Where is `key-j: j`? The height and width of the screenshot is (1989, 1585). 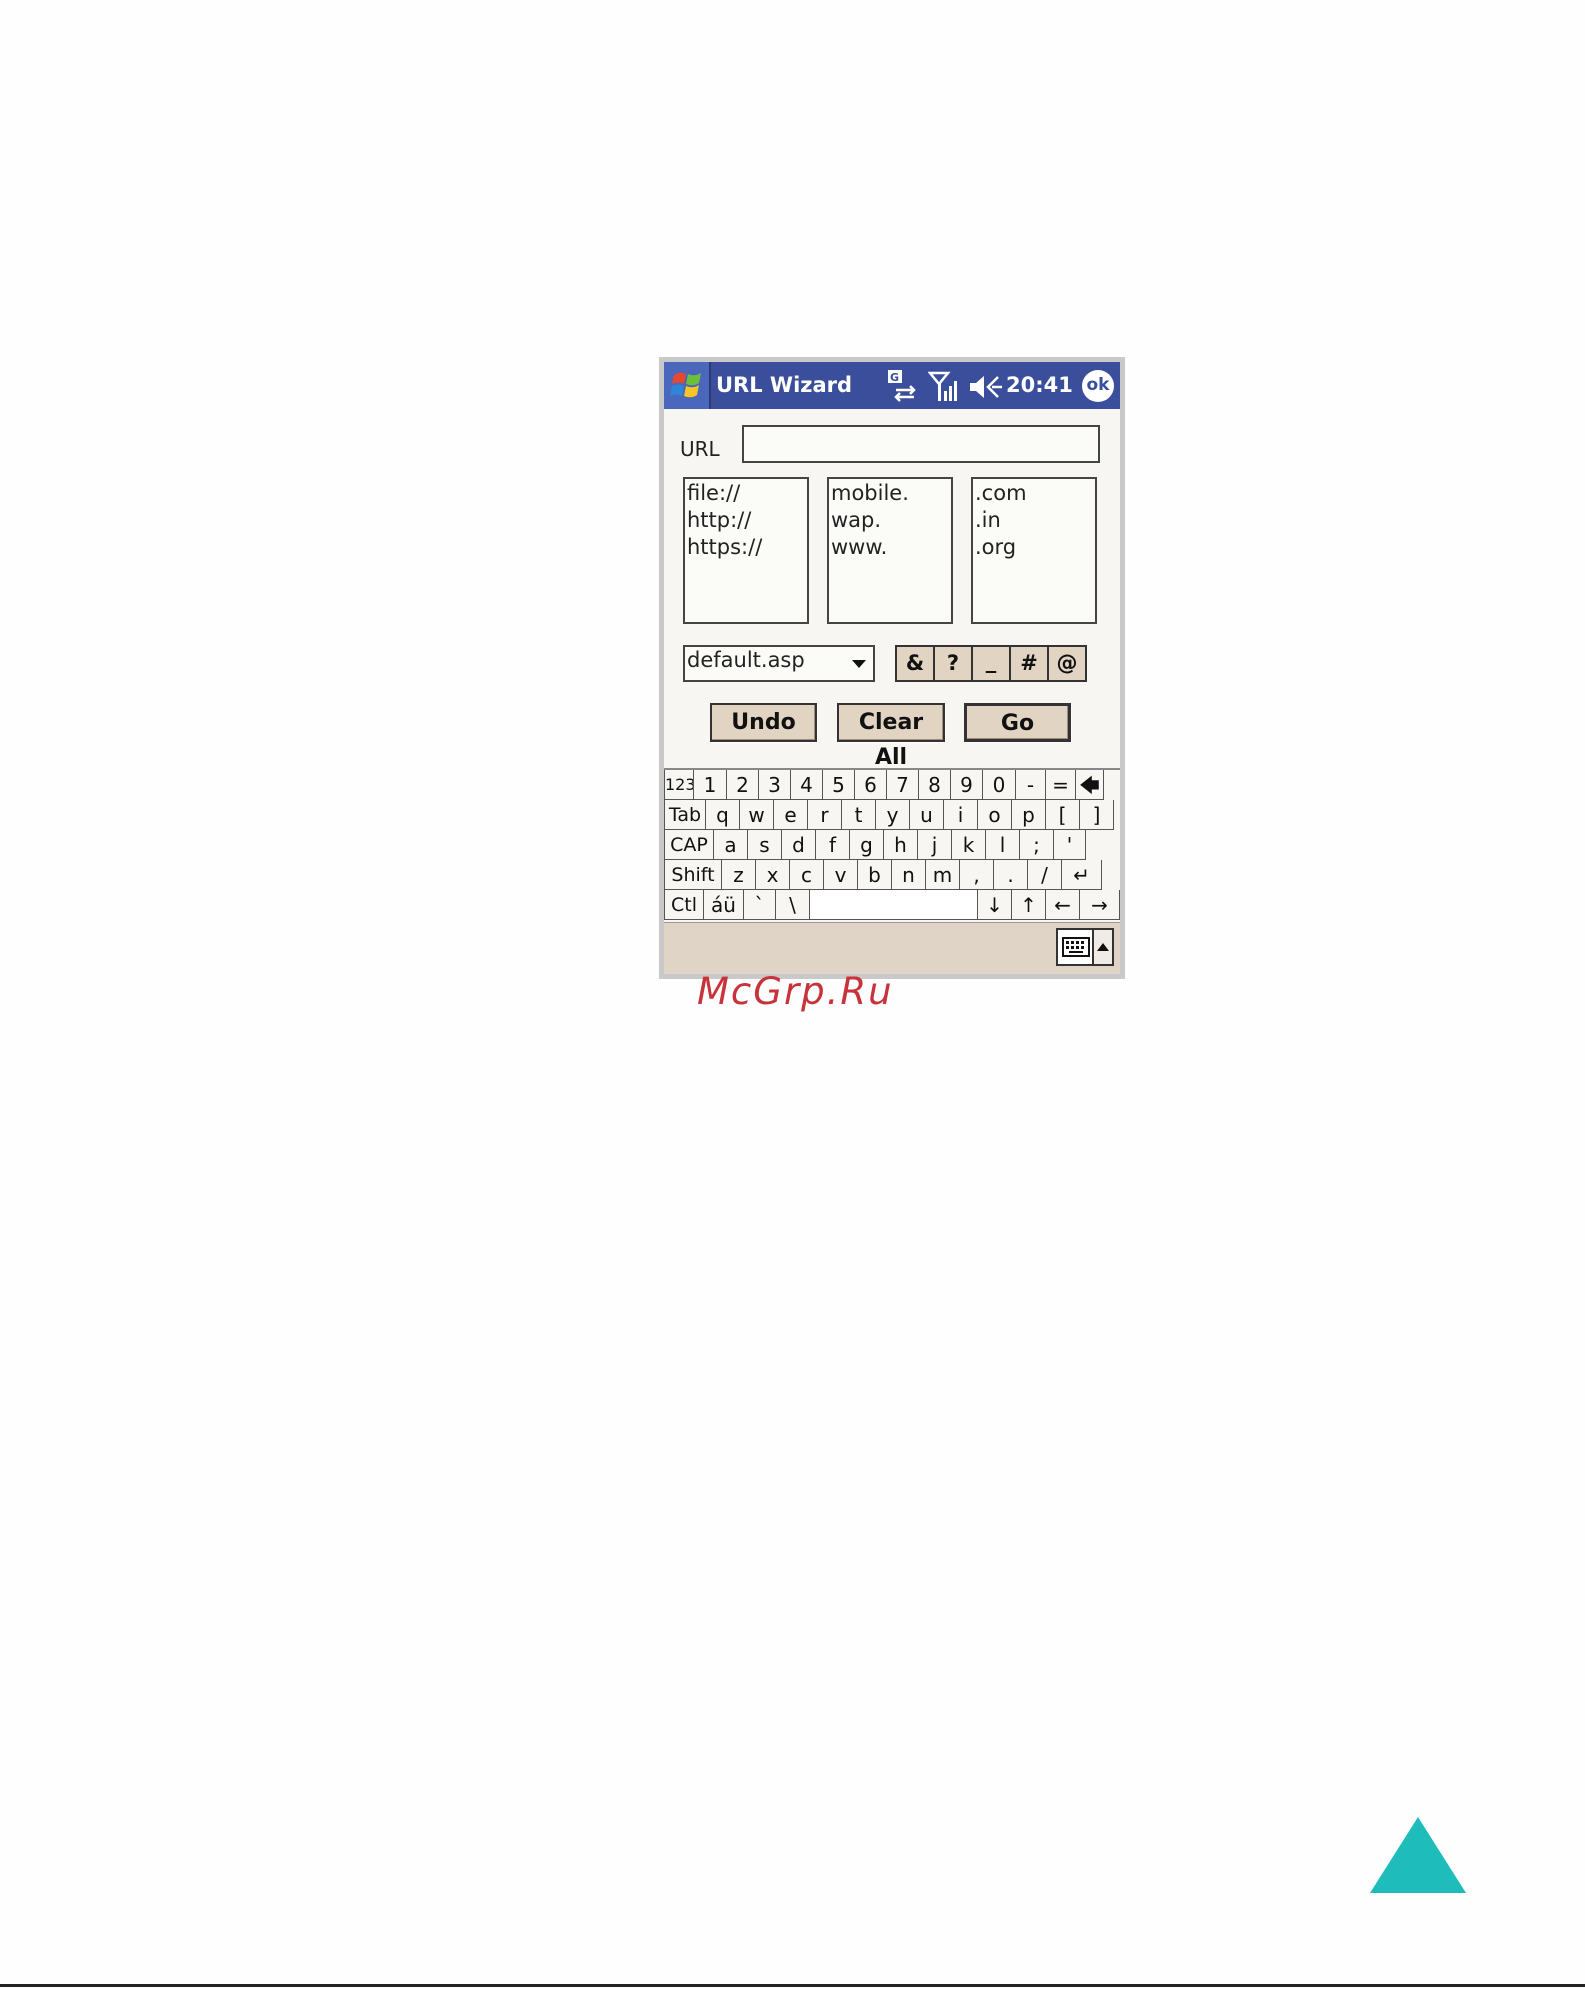
key-j: j is located at coordinates (935, 845).